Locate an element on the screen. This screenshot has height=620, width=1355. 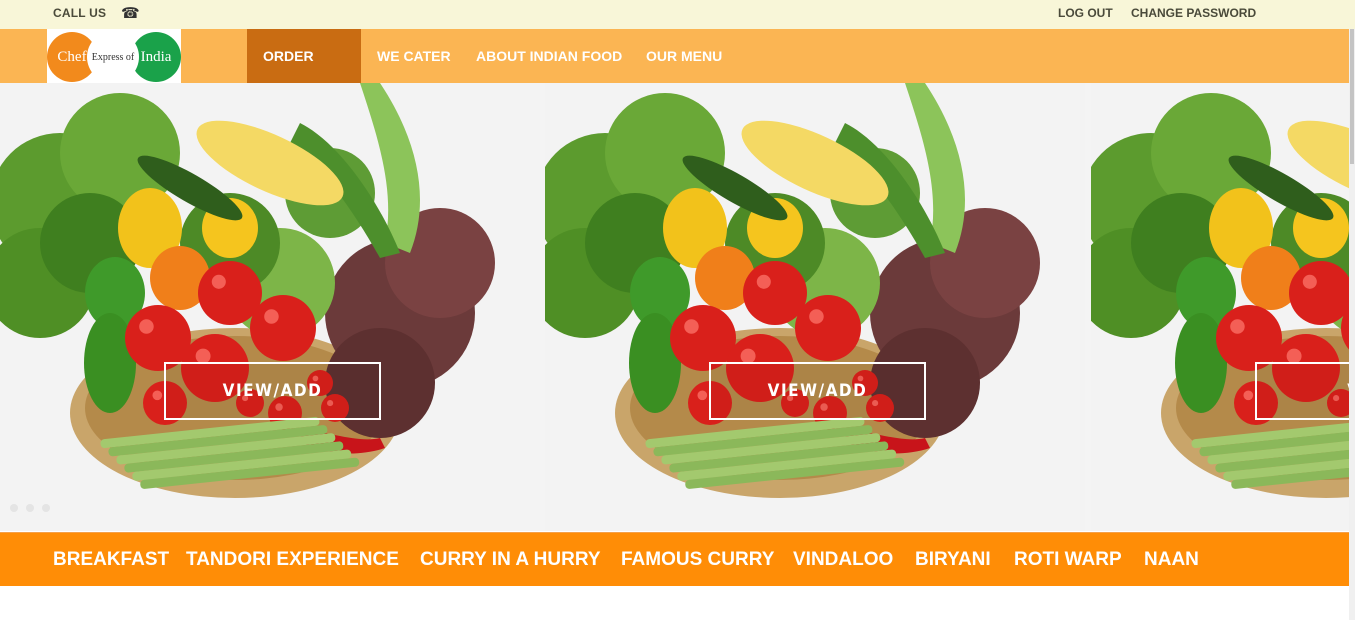
category-curry-in-a-hurry: CURRY IN A HURRY is located at coordinates (510, 560).